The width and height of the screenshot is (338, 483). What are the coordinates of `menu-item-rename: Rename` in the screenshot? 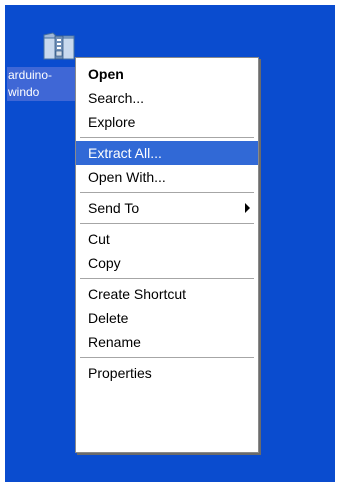 It's located at (167, 342).